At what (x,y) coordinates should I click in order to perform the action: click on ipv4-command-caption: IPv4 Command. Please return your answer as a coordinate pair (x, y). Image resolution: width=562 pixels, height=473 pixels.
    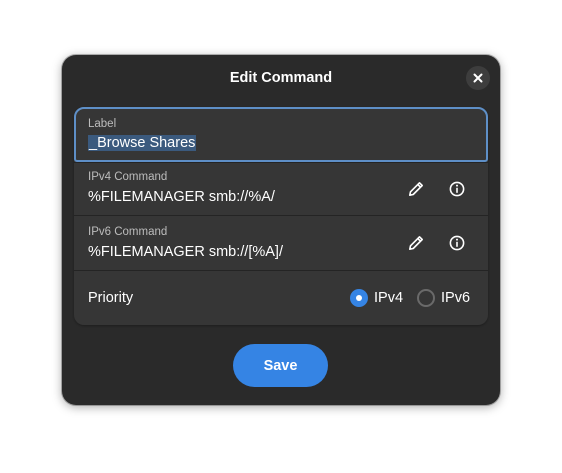
    Looking at the image, I should click on (128, 177).